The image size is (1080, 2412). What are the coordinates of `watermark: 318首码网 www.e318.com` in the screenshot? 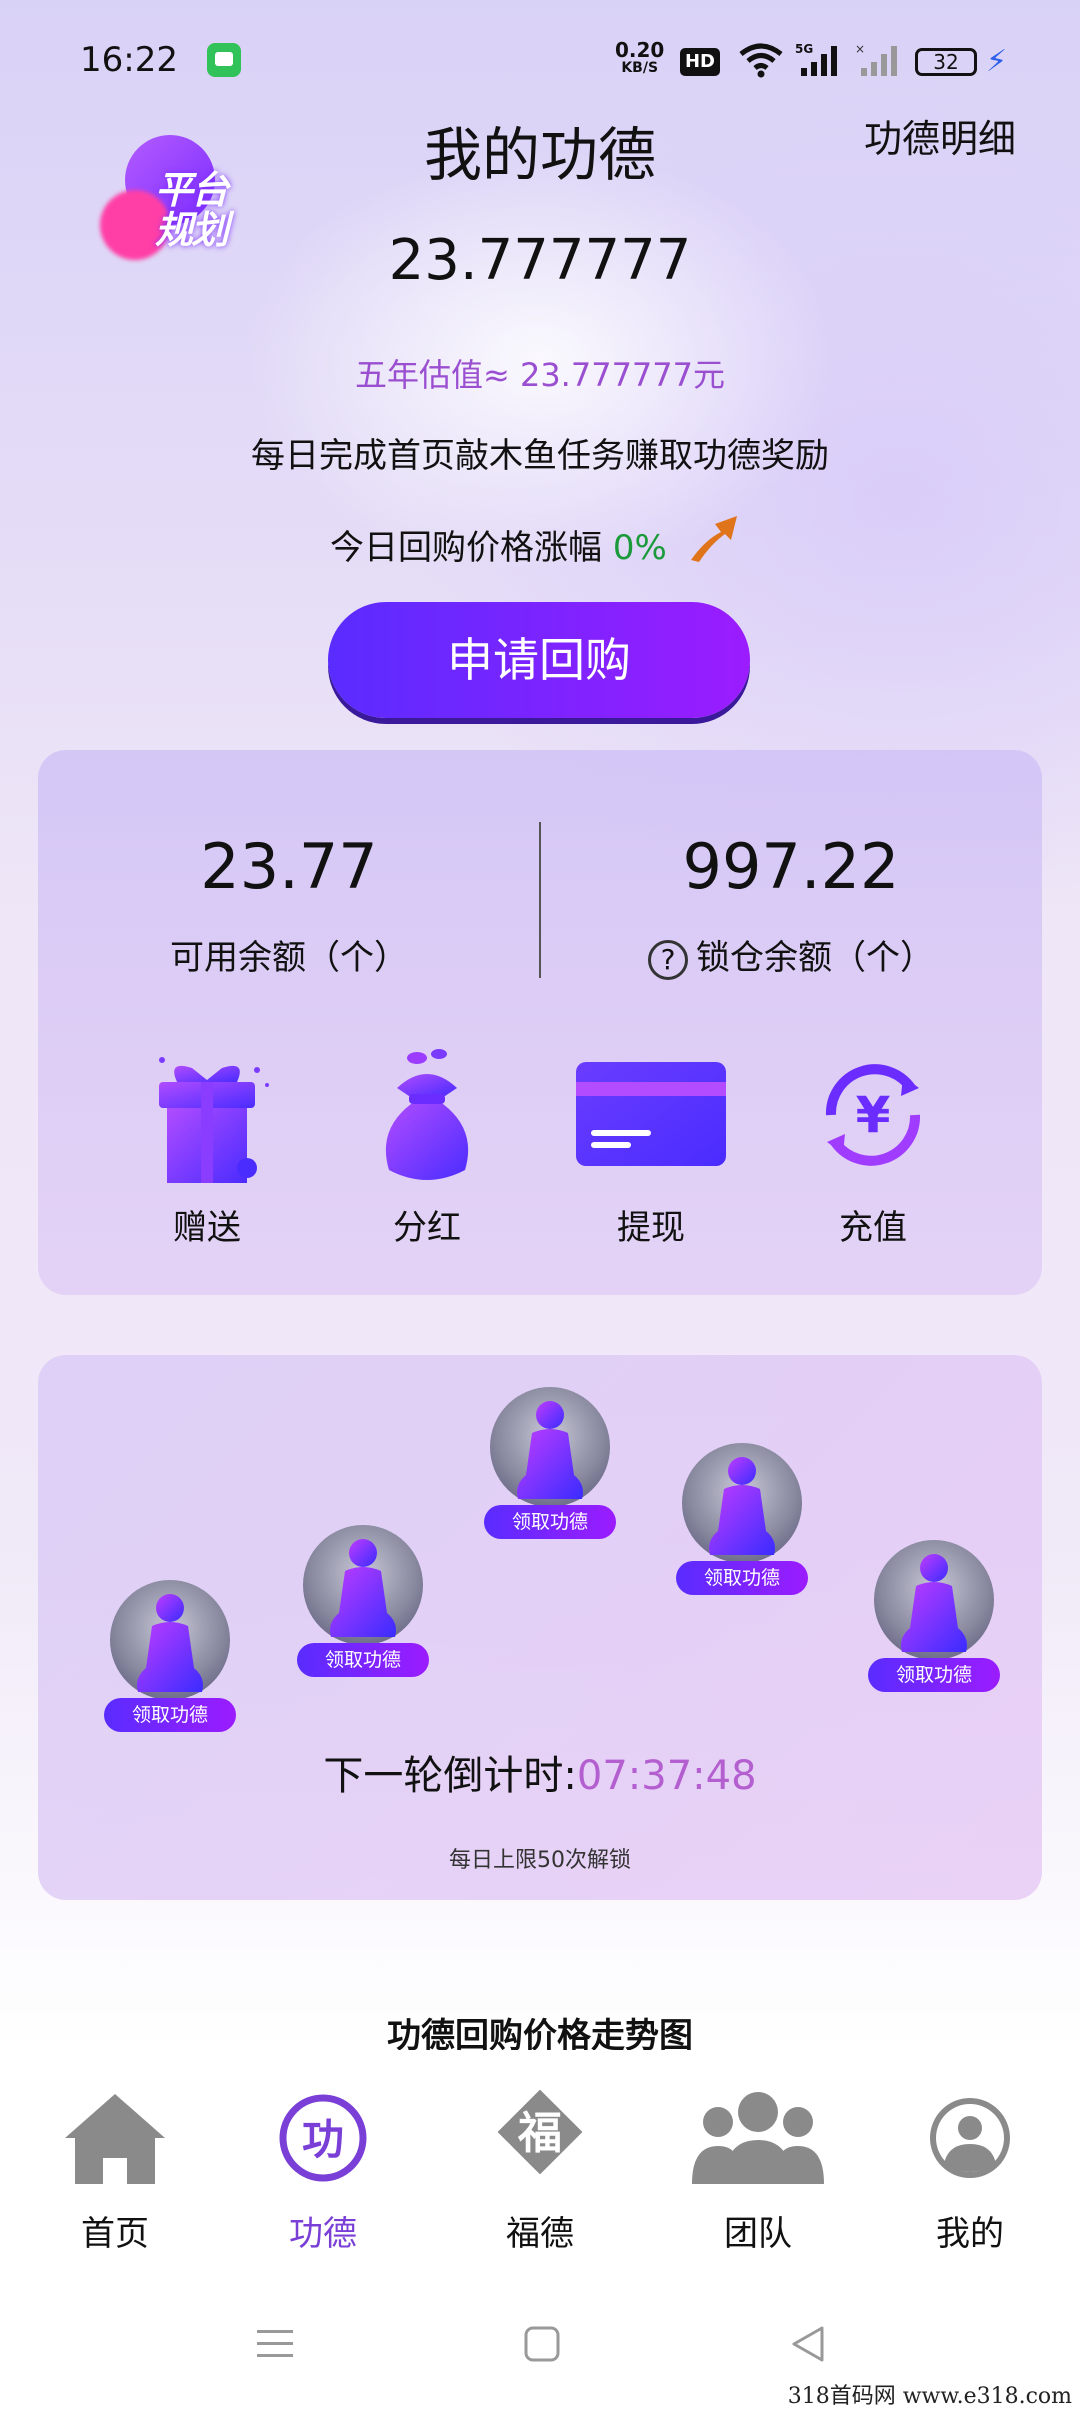 It's located at (929, 2396).